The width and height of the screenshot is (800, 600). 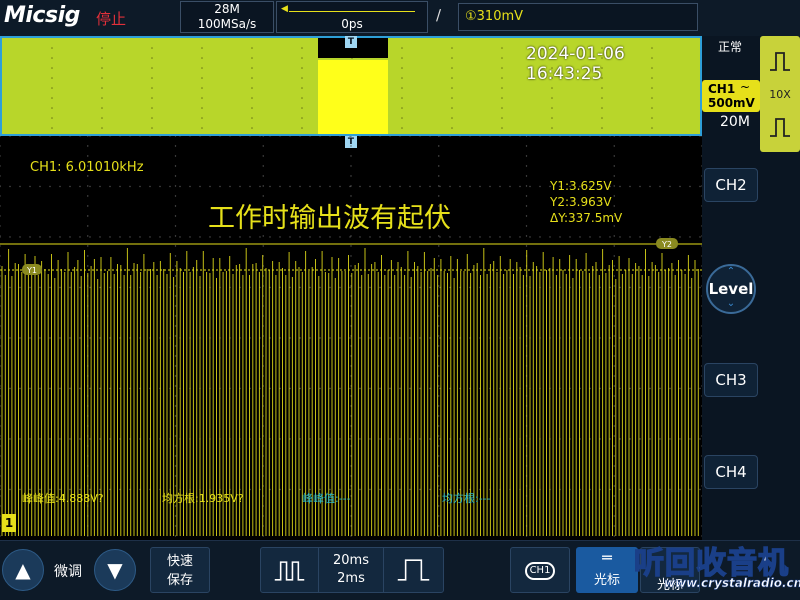 I want to click on trigger-position-marker-icon: T, so click(x=351, y=42).